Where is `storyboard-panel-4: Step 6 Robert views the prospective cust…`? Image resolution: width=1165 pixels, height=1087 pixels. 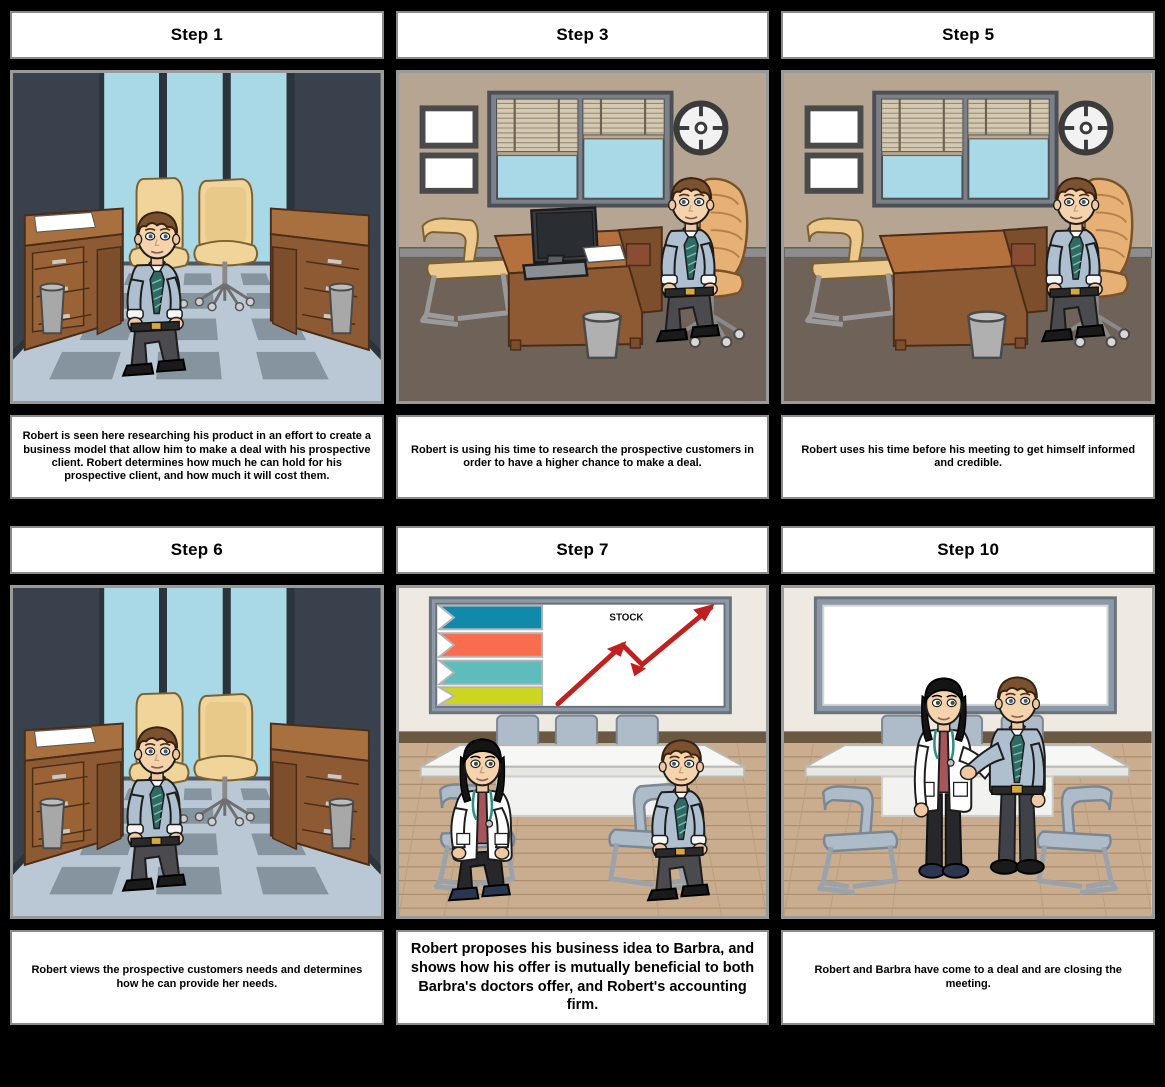
storyboard-panel-4: Step 6 Robert views the prospective cust… is located at coordinates (197, 775).